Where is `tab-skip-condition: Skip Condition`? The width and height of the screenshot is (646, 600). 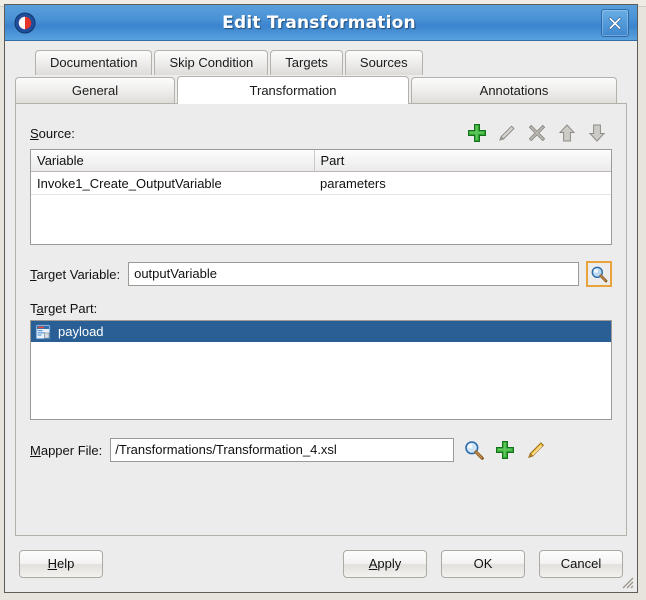 tab-skip-condition: Skip Condition is located at coordinates (211, 62).